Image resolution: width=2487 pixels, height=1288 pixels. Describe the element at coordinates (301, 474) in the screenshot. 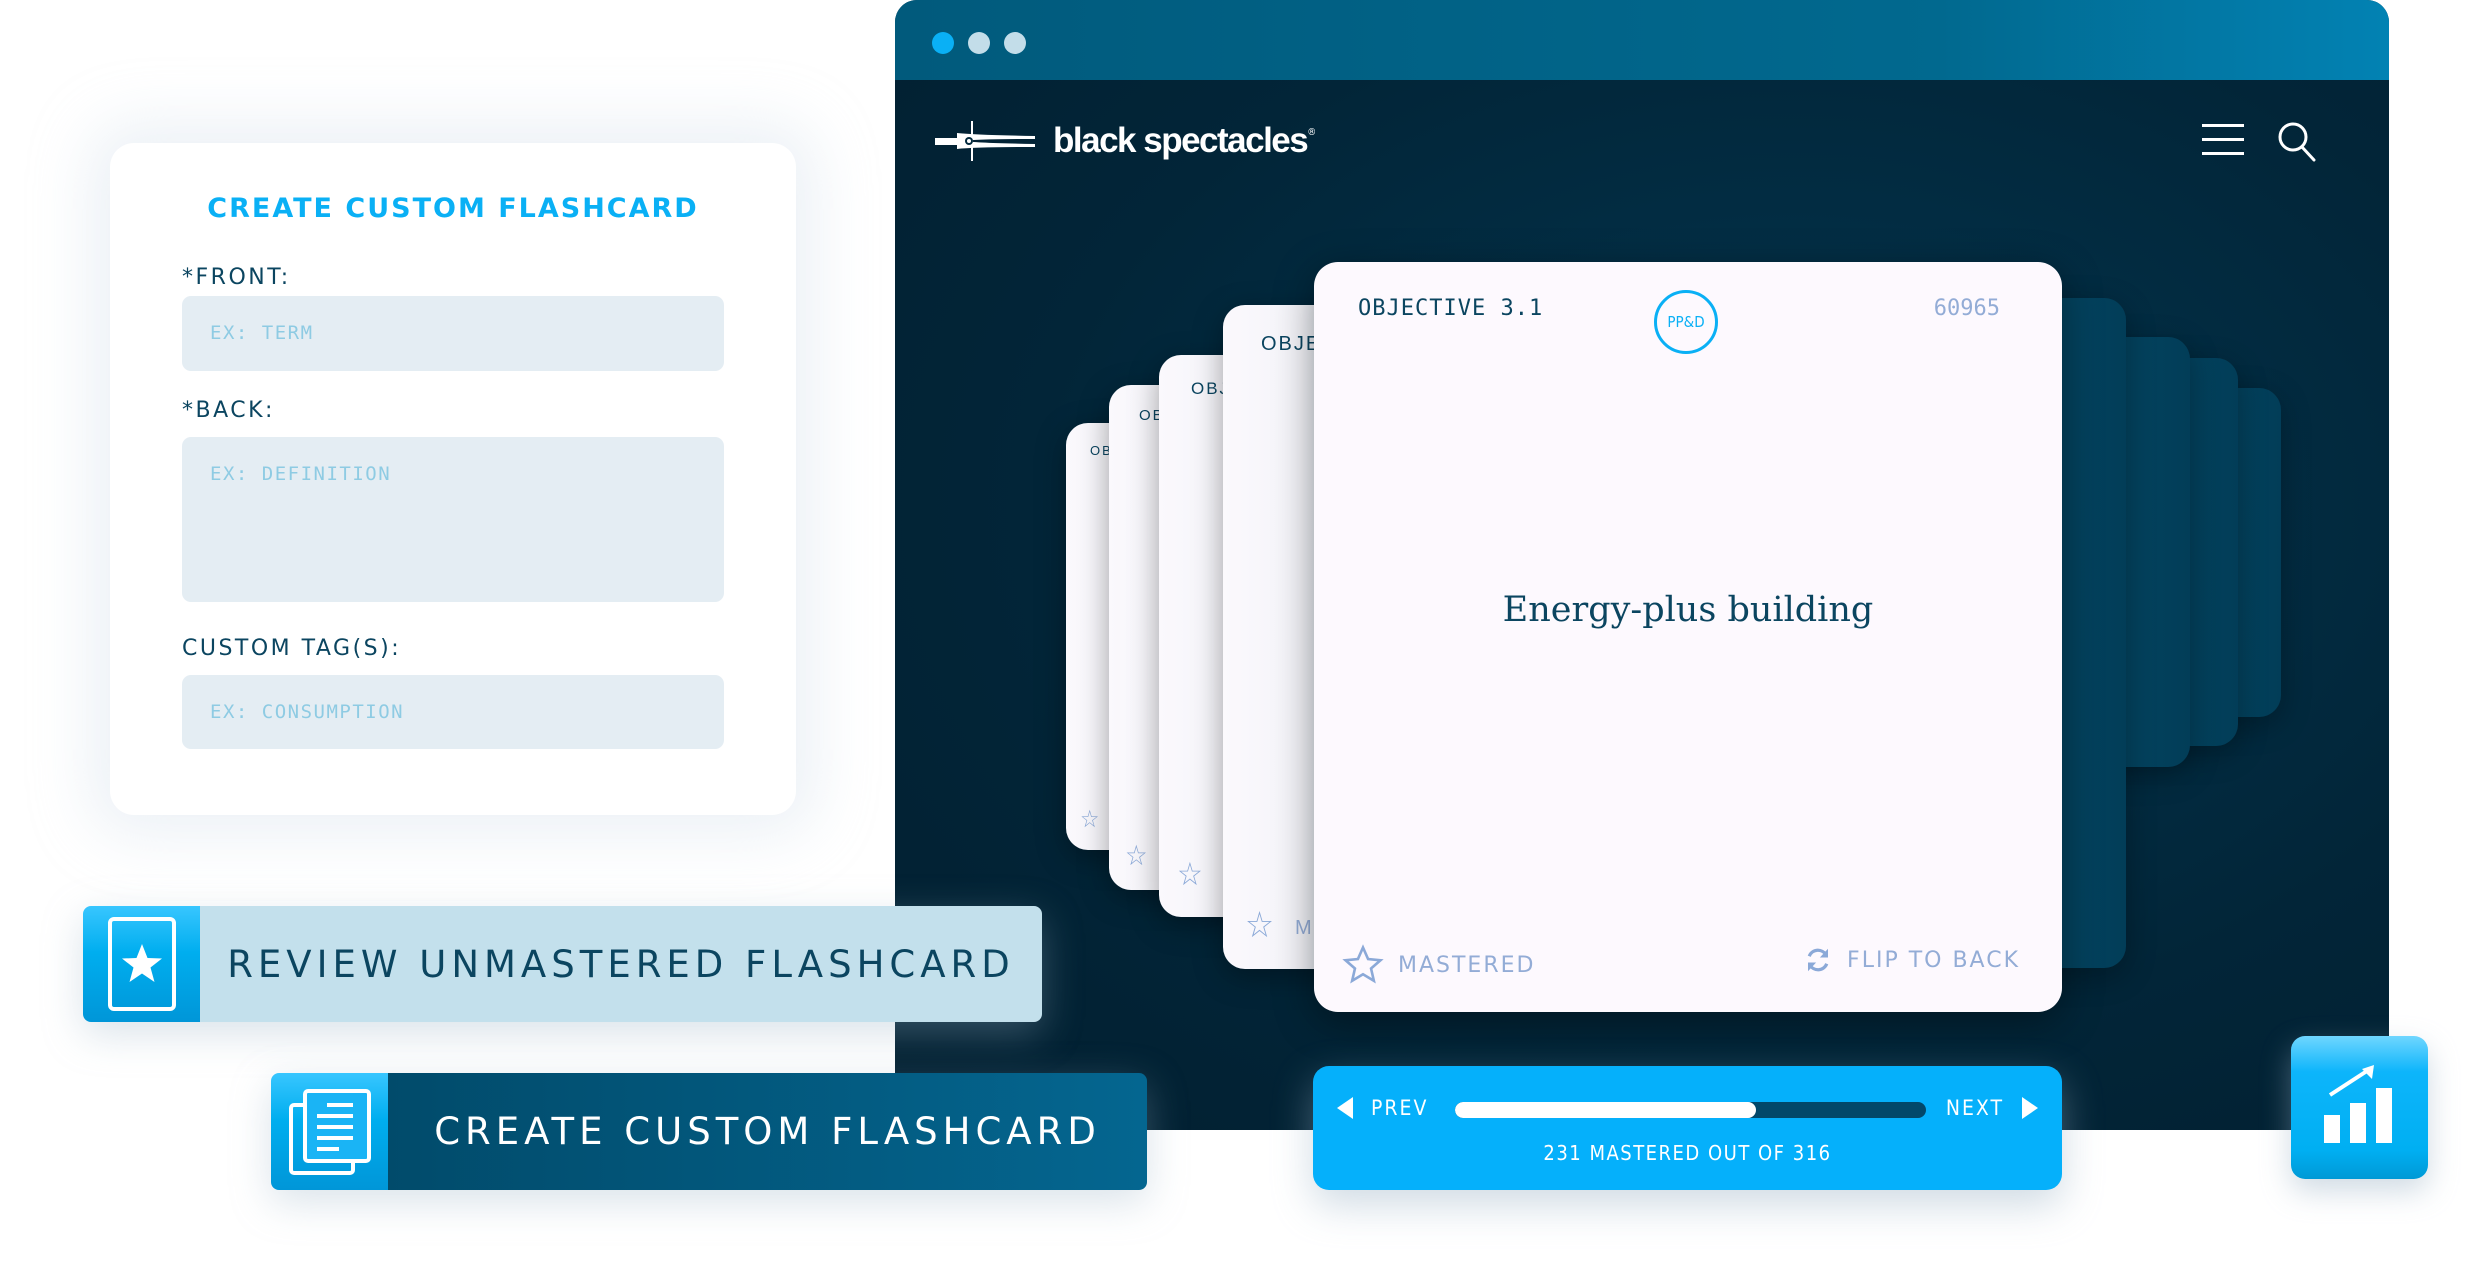

I see `back-placeholder: EX: DEFINITION` at that location.